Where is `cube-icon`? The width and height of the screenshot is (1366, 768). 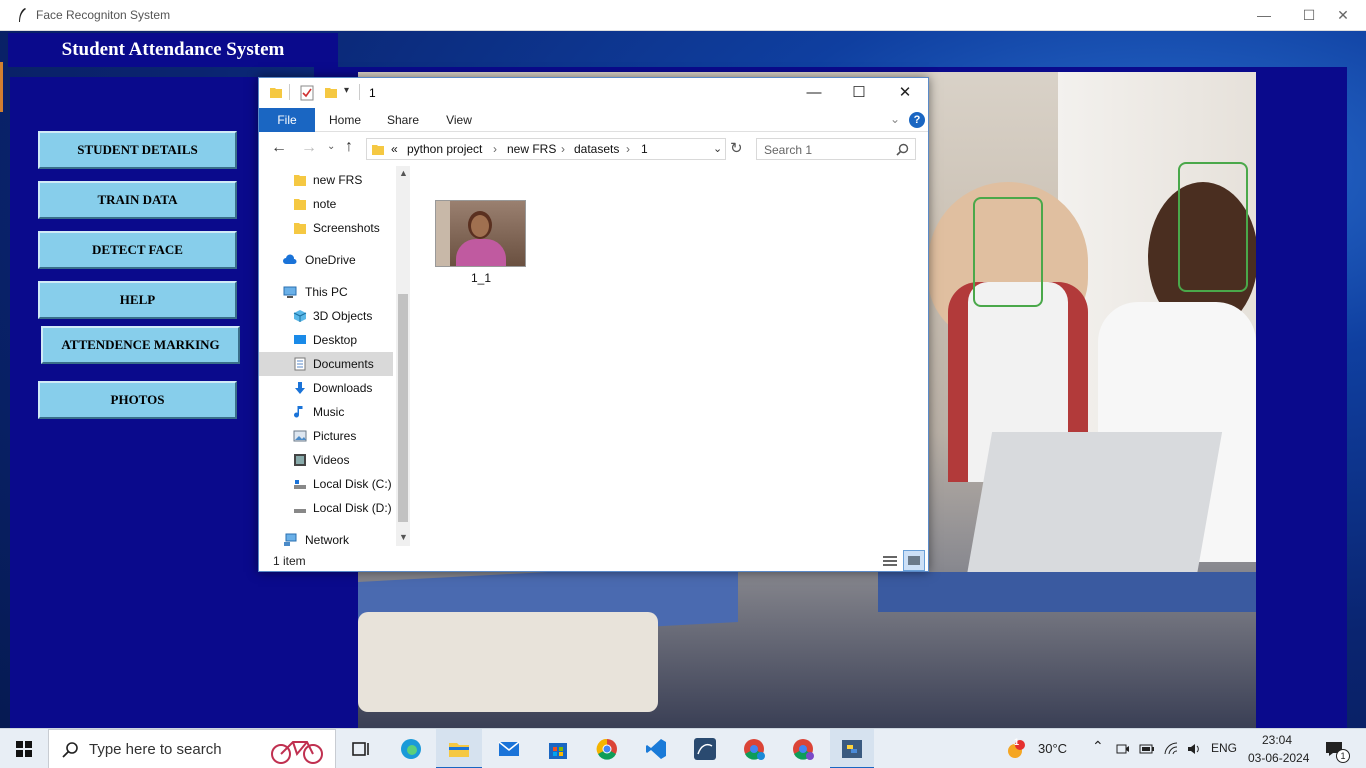
cube-icon is located at coordinates (300, 316).